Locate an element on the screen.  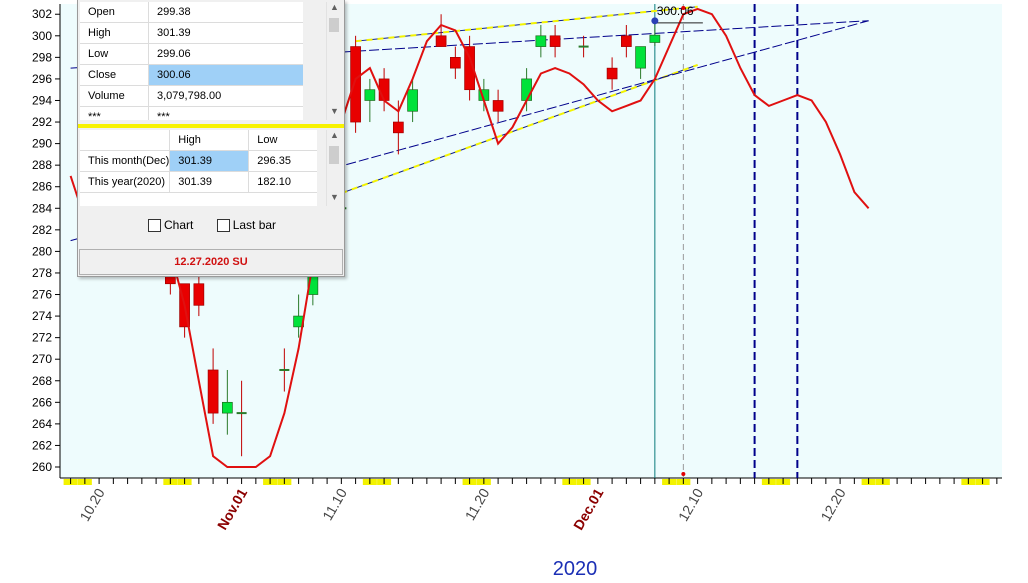
y-tick-label: 302 is located at coordinates (42, 14).